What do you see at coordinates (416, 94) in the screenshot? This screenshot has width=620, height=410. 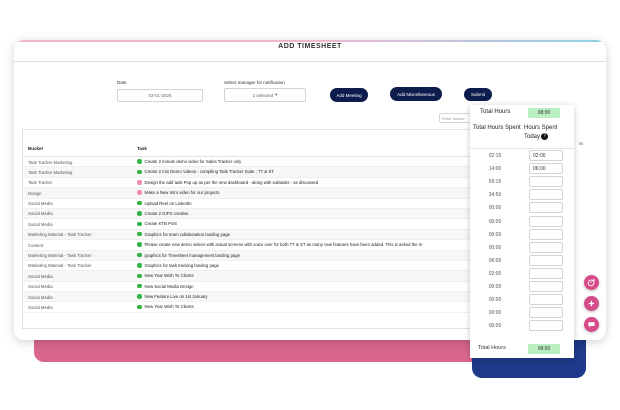 I see `add-miscellaneous-button: Add Miscellaneous` at bounding box center [416, 94].